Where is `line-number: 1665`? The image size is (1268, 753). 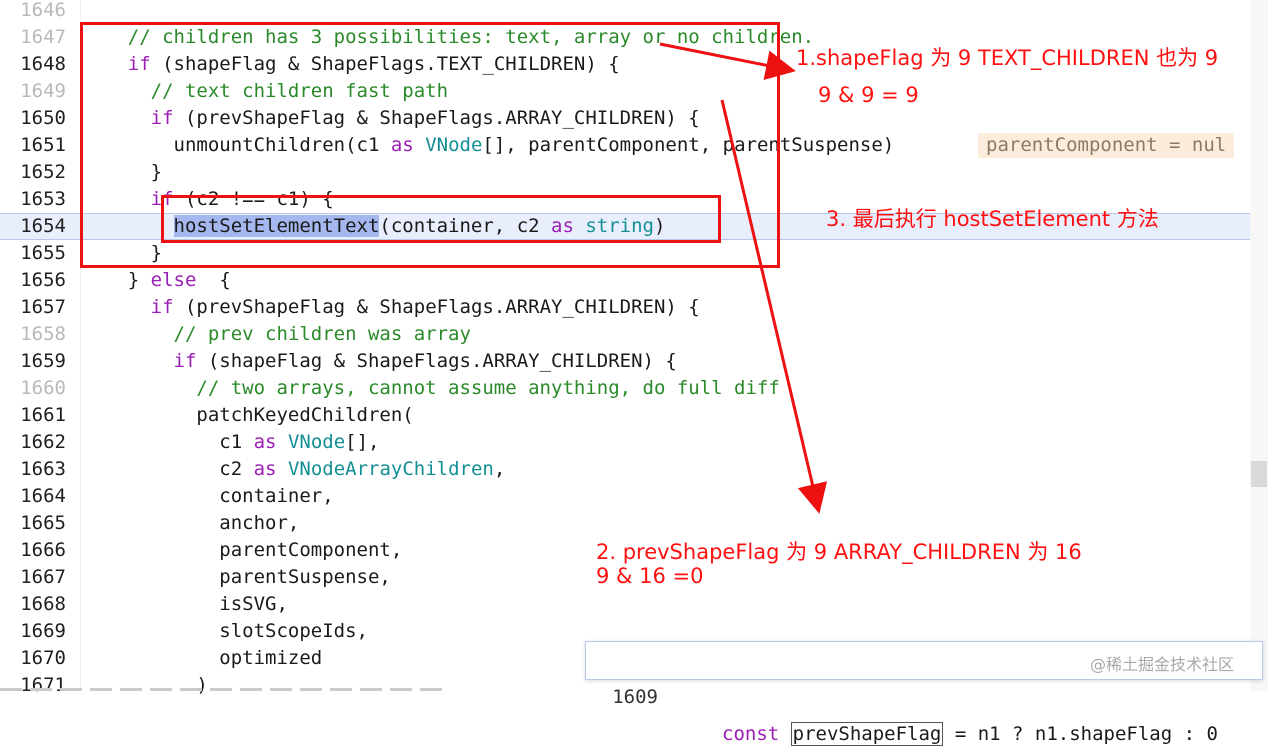
line-number: 1665 is located at coordinates (43, 523).